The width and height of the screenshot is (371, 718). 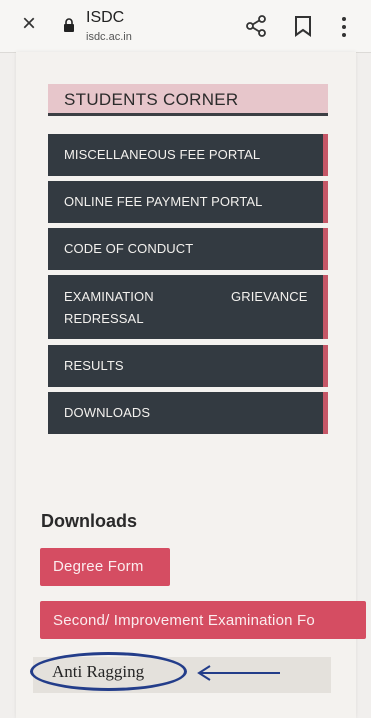 I want to click on menu-item-label: REDRESSAL, so click(x=104, y=318).